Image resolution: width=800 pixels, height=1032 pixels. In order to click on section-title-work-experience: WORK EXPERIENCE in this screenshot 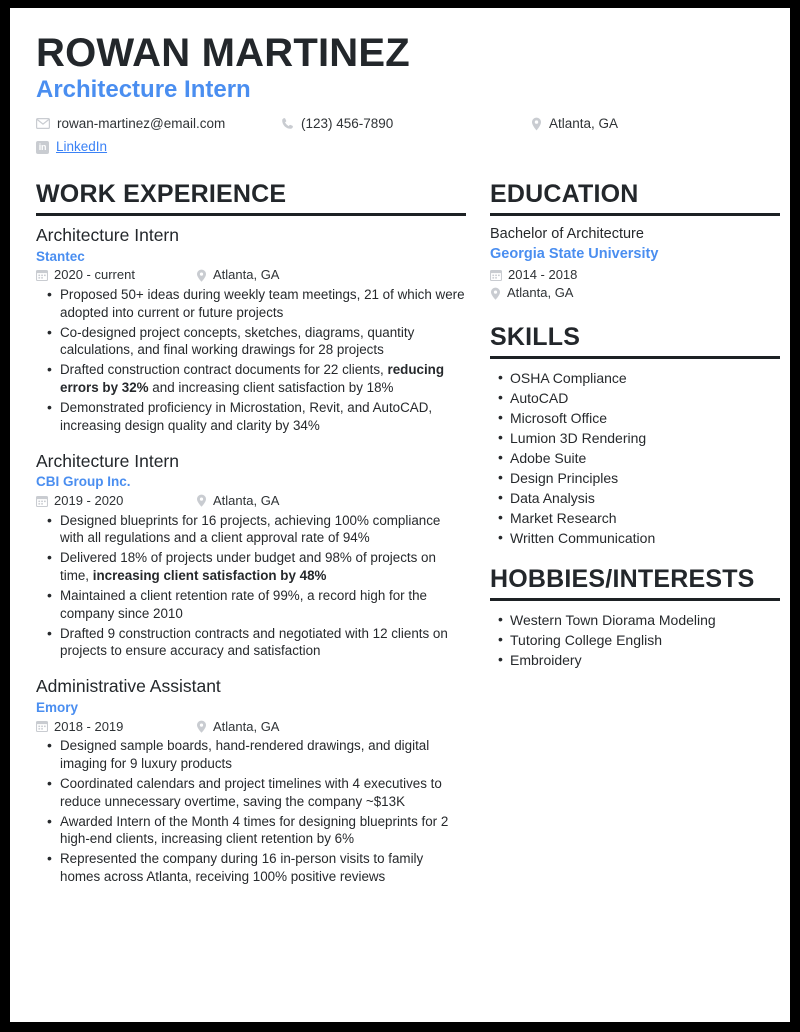, I will do `click(161, 194)`.